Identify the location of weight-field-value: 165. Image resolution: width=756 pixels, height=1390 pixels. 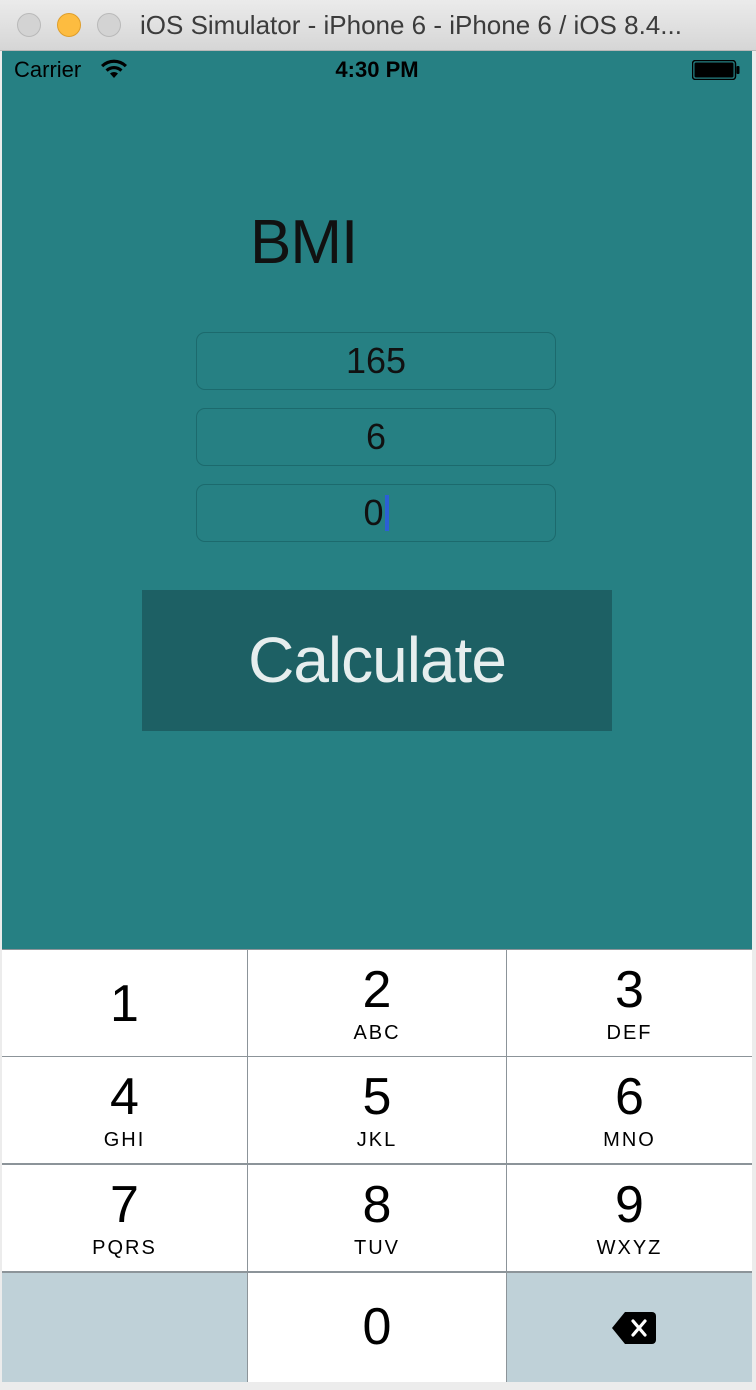
(376, 360).